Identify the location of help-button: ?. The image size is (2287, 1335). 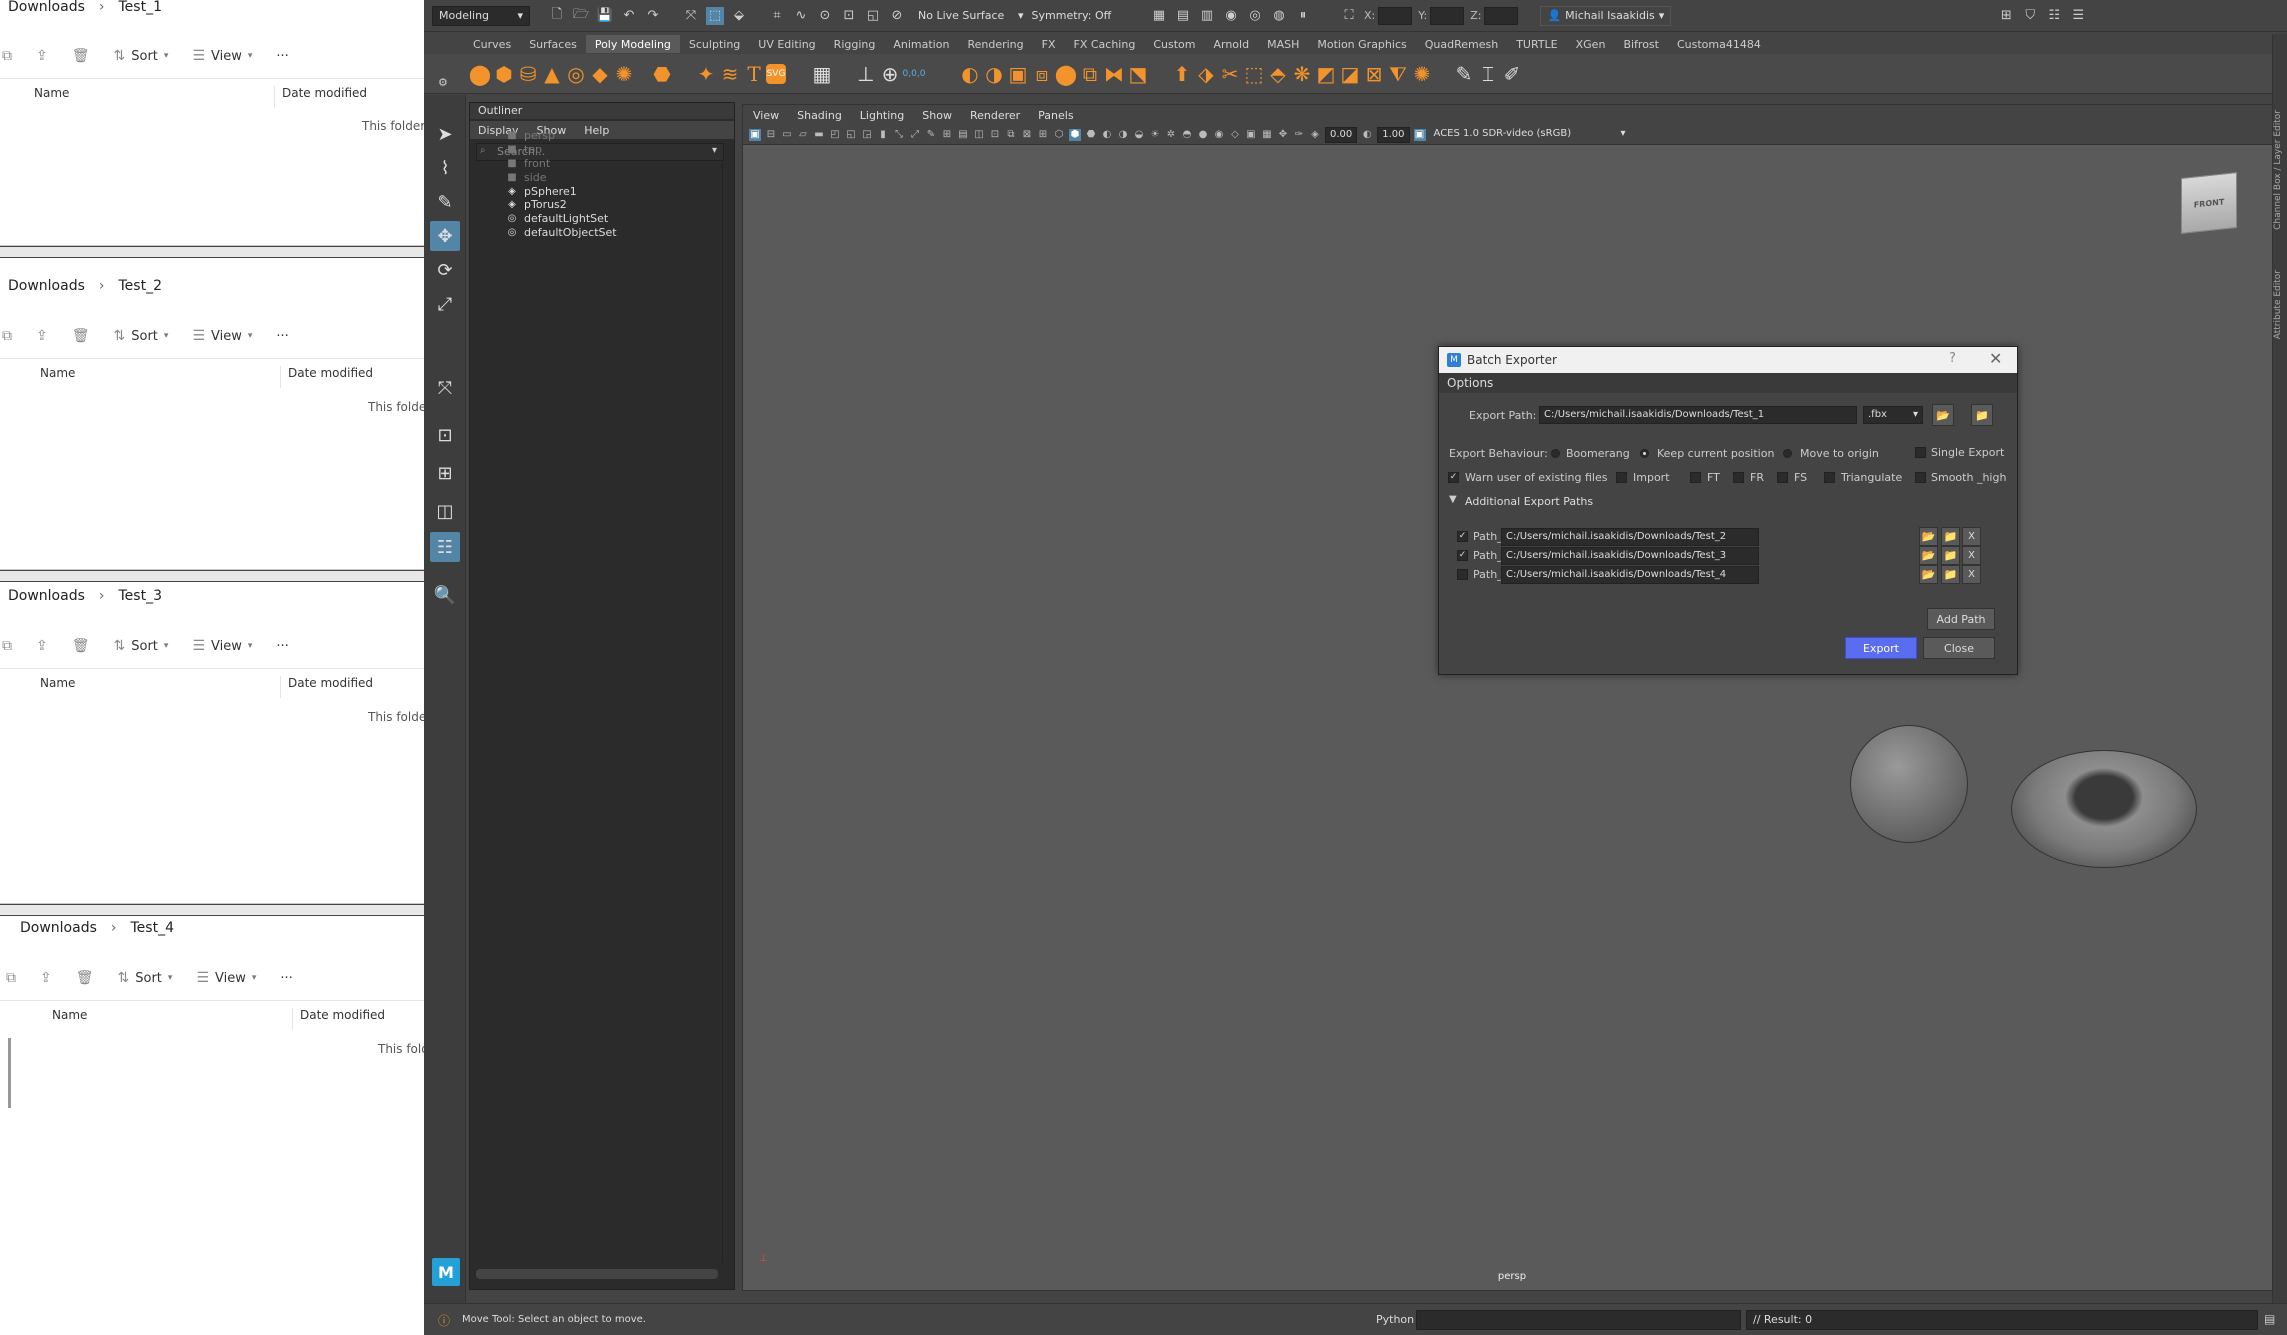
(1952, 358).